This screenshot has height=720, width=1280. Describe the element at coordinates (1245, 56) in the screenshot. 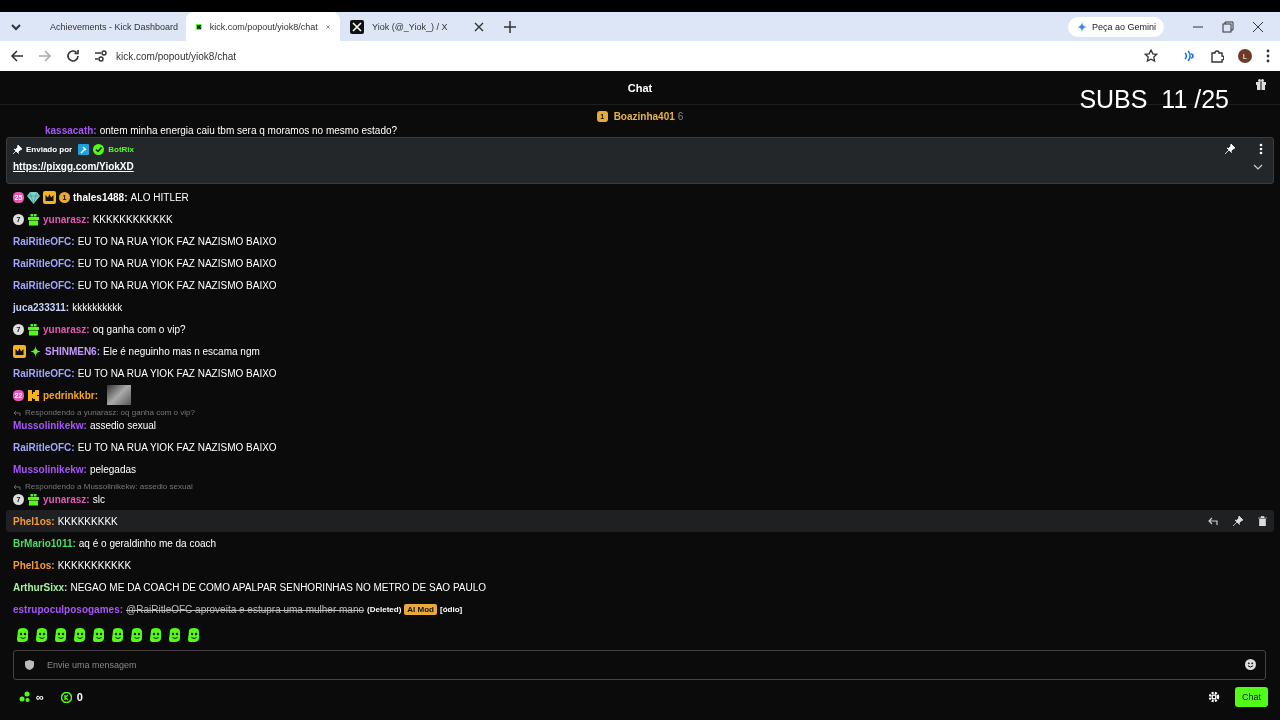

I see `profile-avatar: L` at that location.